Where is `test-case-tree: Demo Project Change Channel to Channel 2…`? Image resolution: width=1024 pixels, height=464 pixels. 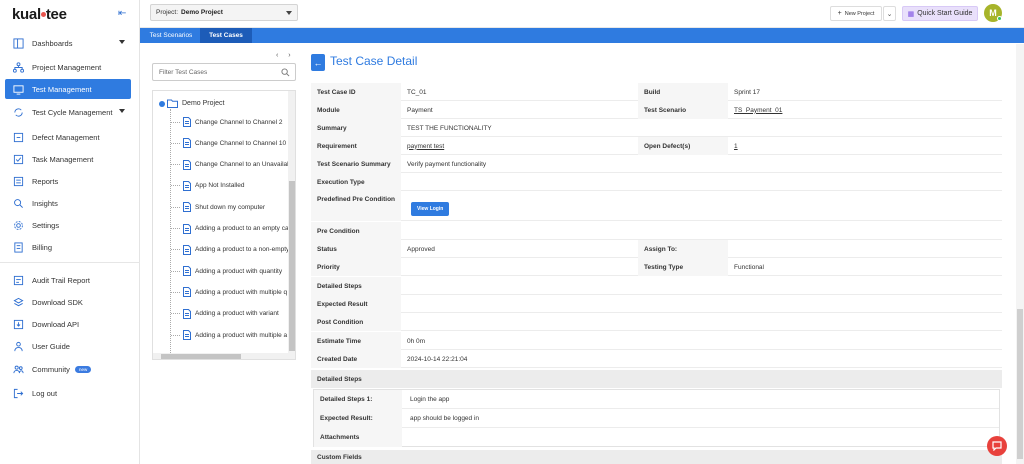 test-case-tree: Demo Project Change Channel to Channel 2… is located at coordinates (224, 225).